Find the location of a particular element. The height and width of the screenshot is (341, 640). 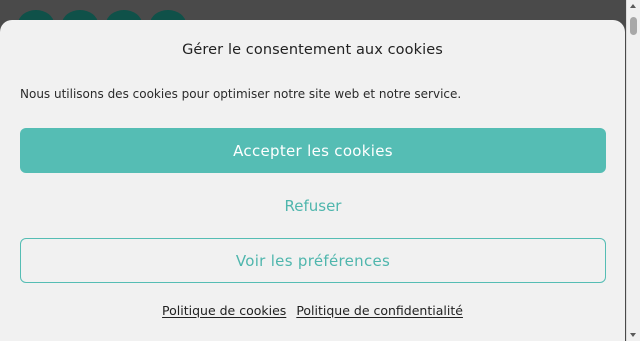

scrollbar-thumb is located at coordinates (633, 26).